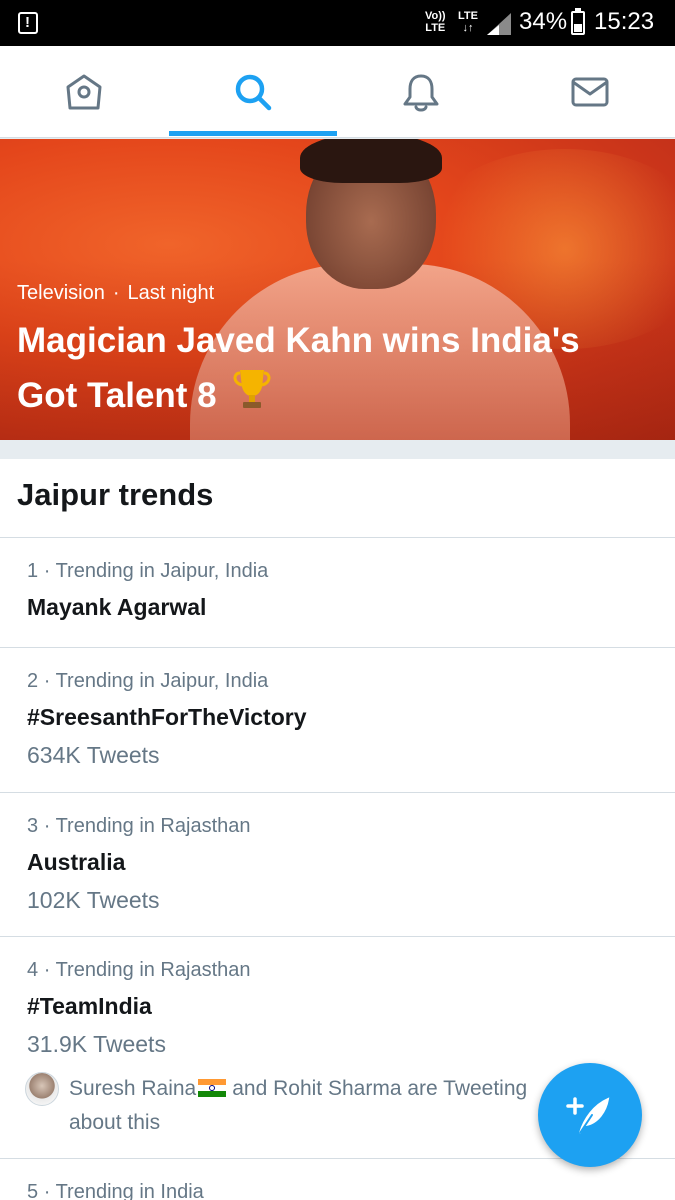 This screenshot has width=675, height=1200. I want to click on active-tab-indicator, so click(253, 133).